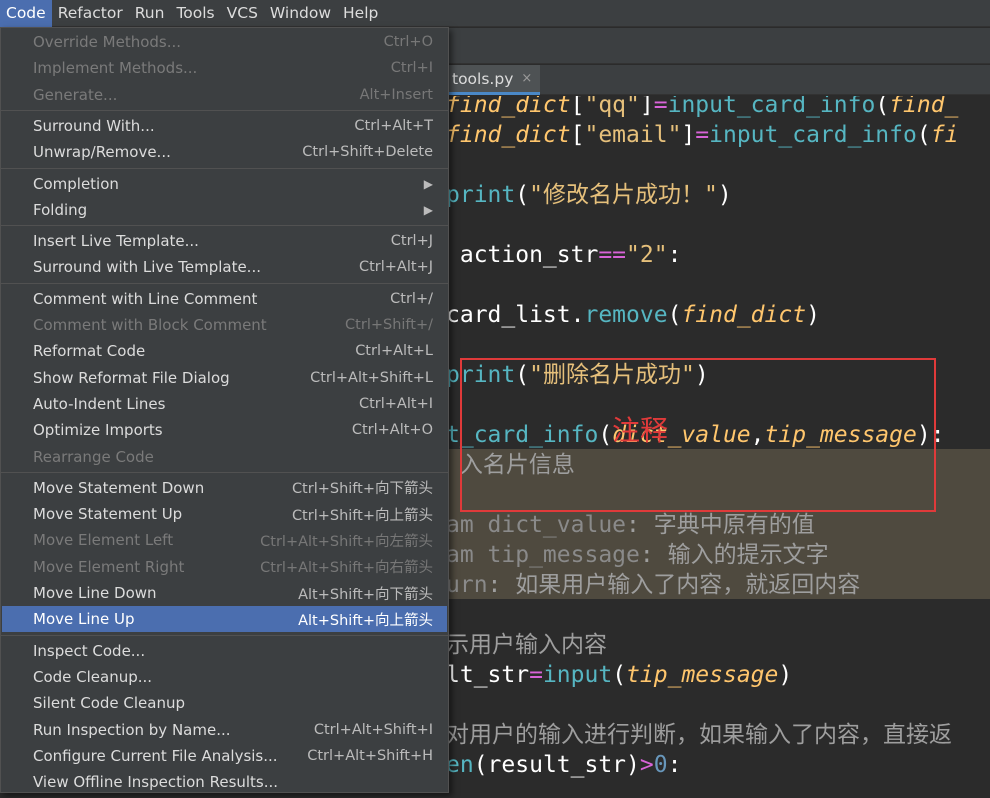  What do you see at coordinates (647, 255) in the screenshot?
I see `code-token: "2"` at bounding box center [647, 255].